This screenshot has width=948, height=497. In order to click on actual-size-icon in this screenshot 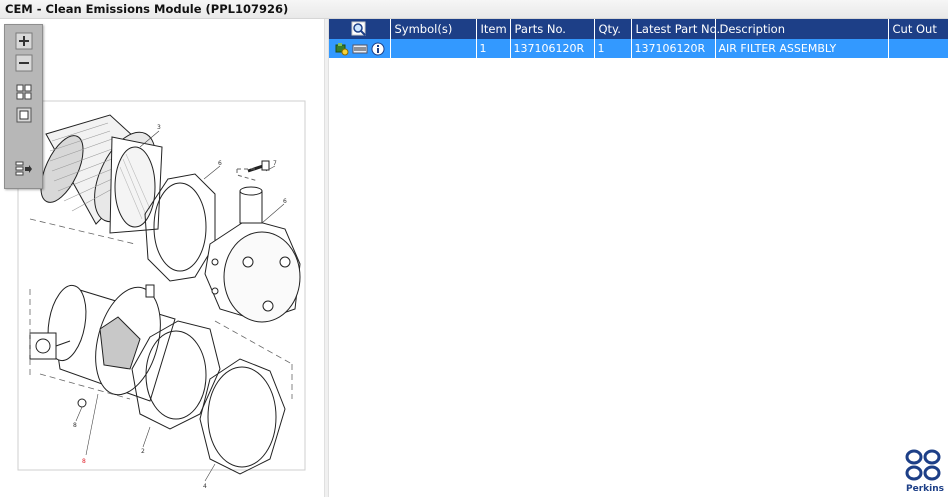, I will do `click(23, 114)`.